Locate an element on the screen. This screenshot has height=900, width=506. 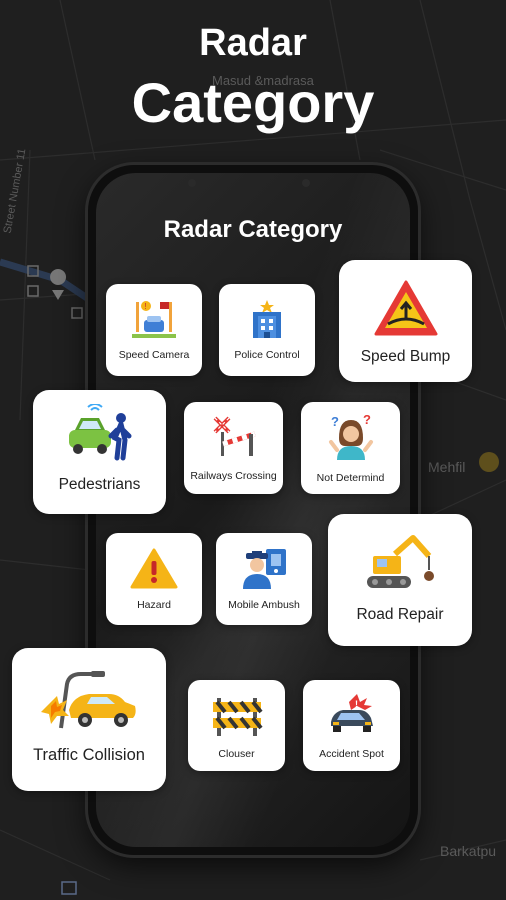
speed-bump-sign-icon is located at coordinates (406, 308).